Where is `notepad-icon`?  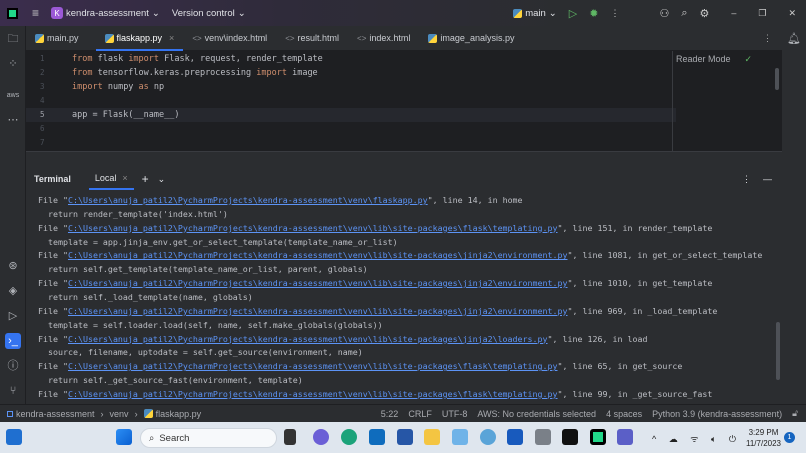
notepad-icon is located at coordinates (460, 437).